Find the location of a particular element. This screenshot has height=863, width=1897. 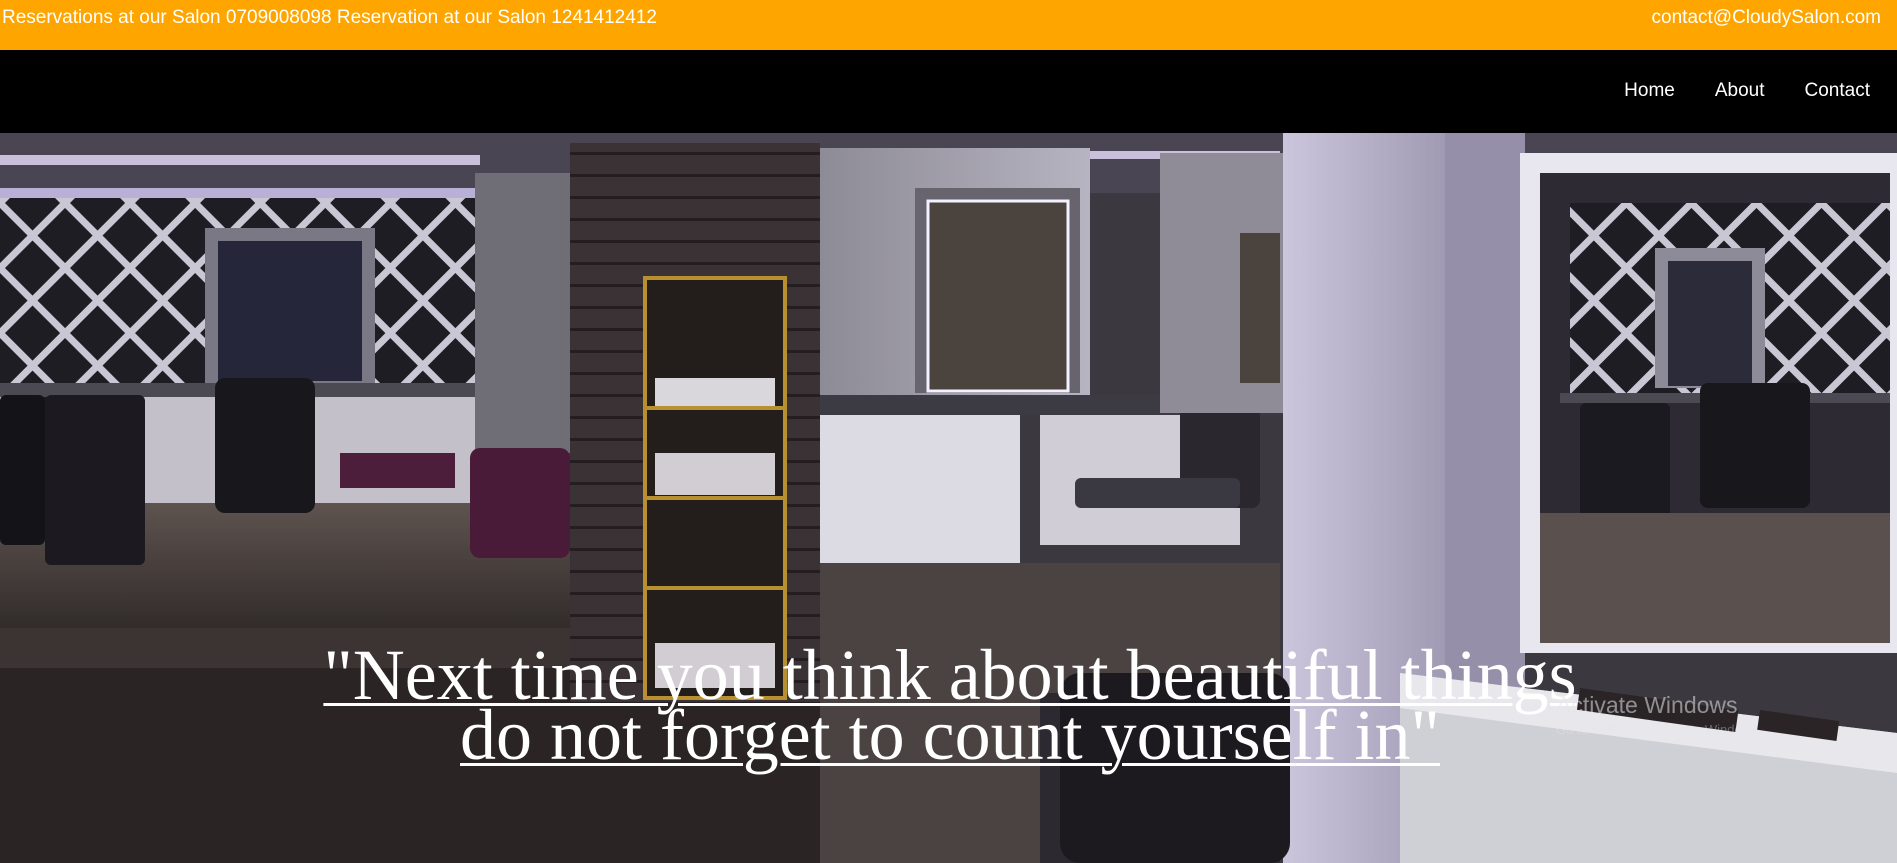

contact-email-link: contact@CloudySalon.com is located at coordinates (1766, 18).